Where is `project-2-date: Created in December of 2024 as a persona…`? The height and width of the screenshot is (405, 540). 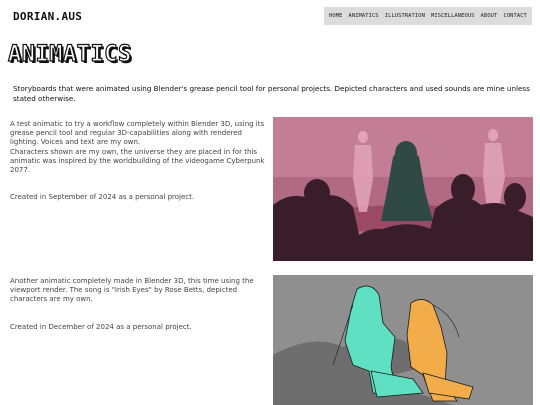 project-2-date: Created in December of 2024 as a persona… is located at coordinates (101, 326).